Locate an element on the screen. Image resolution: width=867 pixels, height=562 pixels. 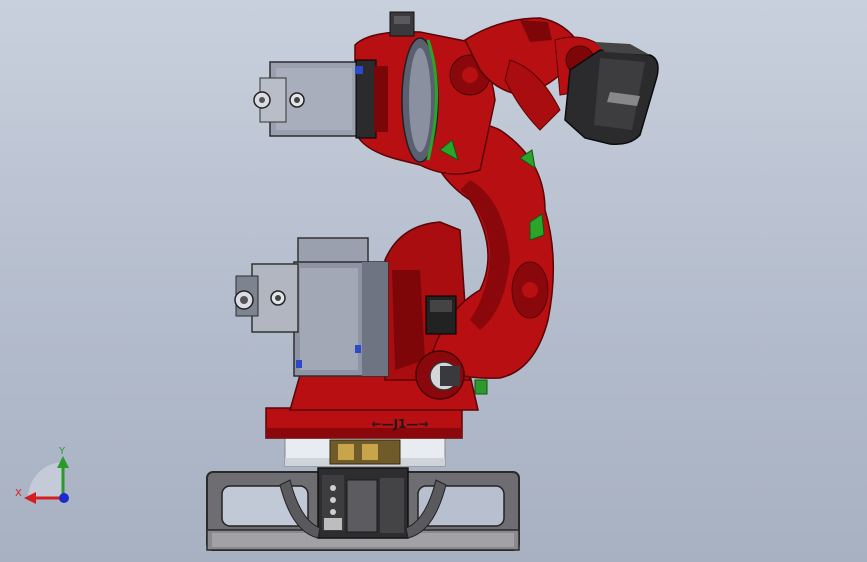
x-axis-label: X is located at coordinates (18, 493).